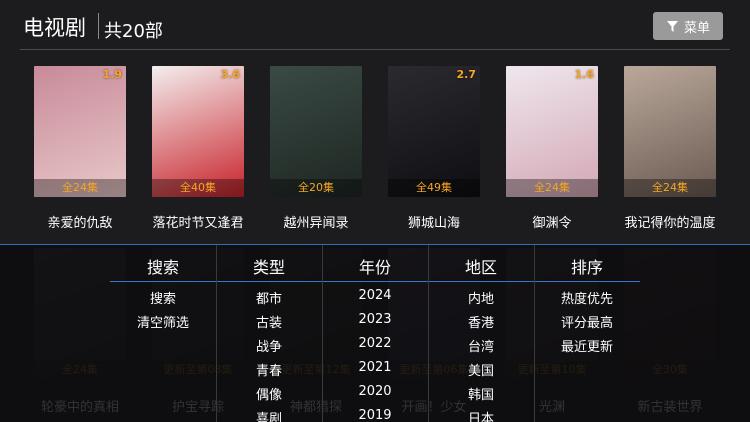  I want to click on item-count: 共20部, so click(133, 31).